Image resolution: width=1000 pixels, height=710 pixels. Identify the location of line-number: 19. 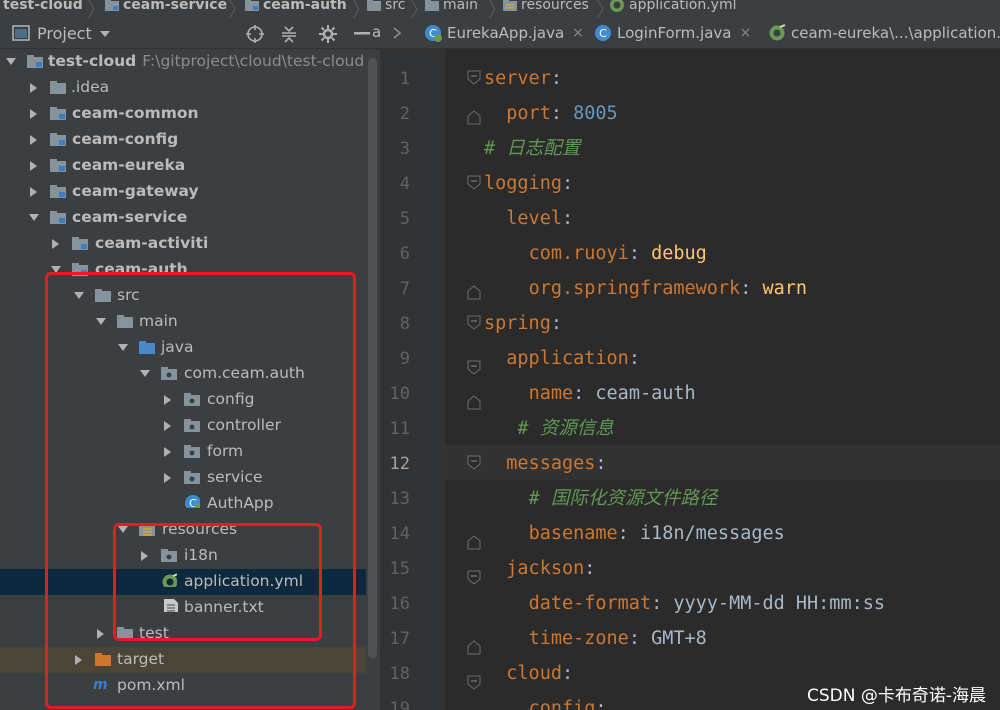
(399, 704).